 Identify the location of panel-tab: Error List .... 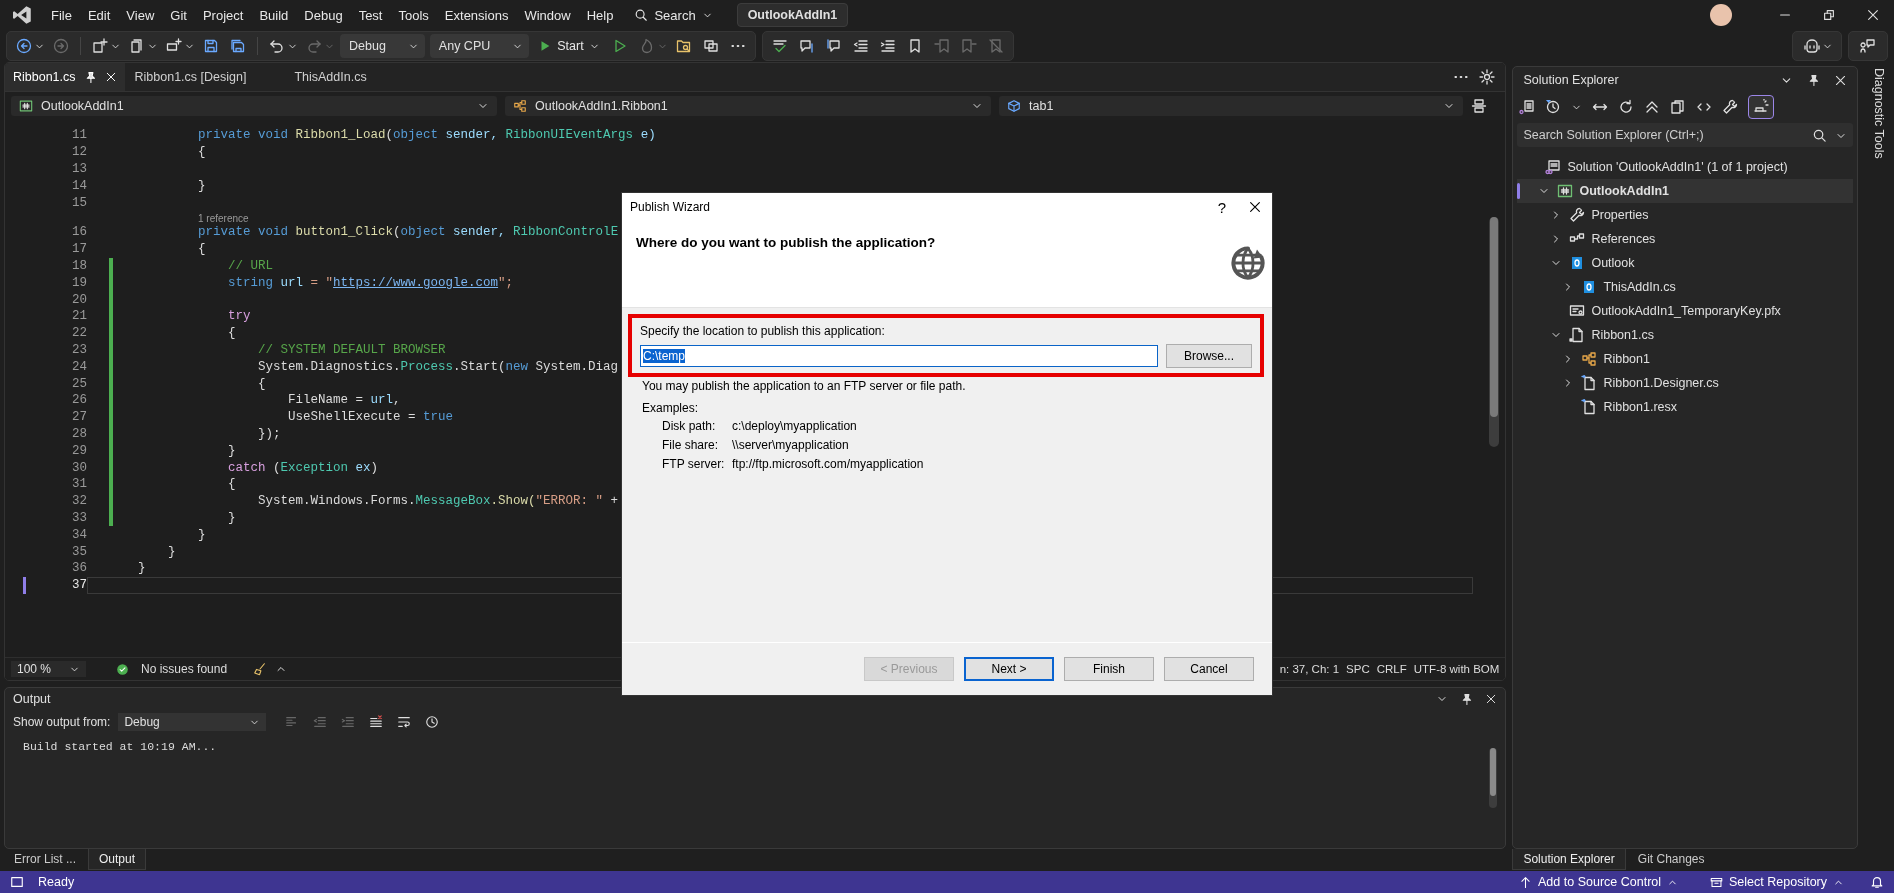
(45, 859).